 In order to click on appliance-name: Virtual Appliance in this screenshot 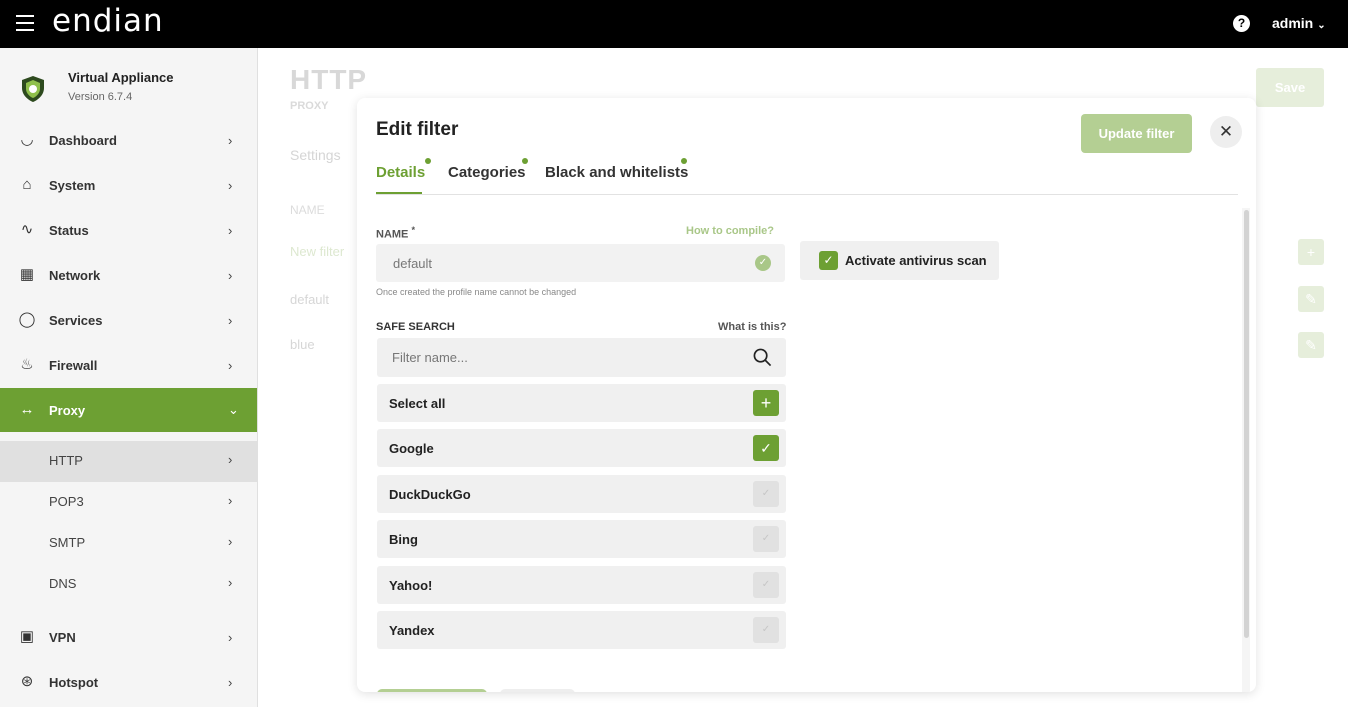, I will do `click(121, 77)`.